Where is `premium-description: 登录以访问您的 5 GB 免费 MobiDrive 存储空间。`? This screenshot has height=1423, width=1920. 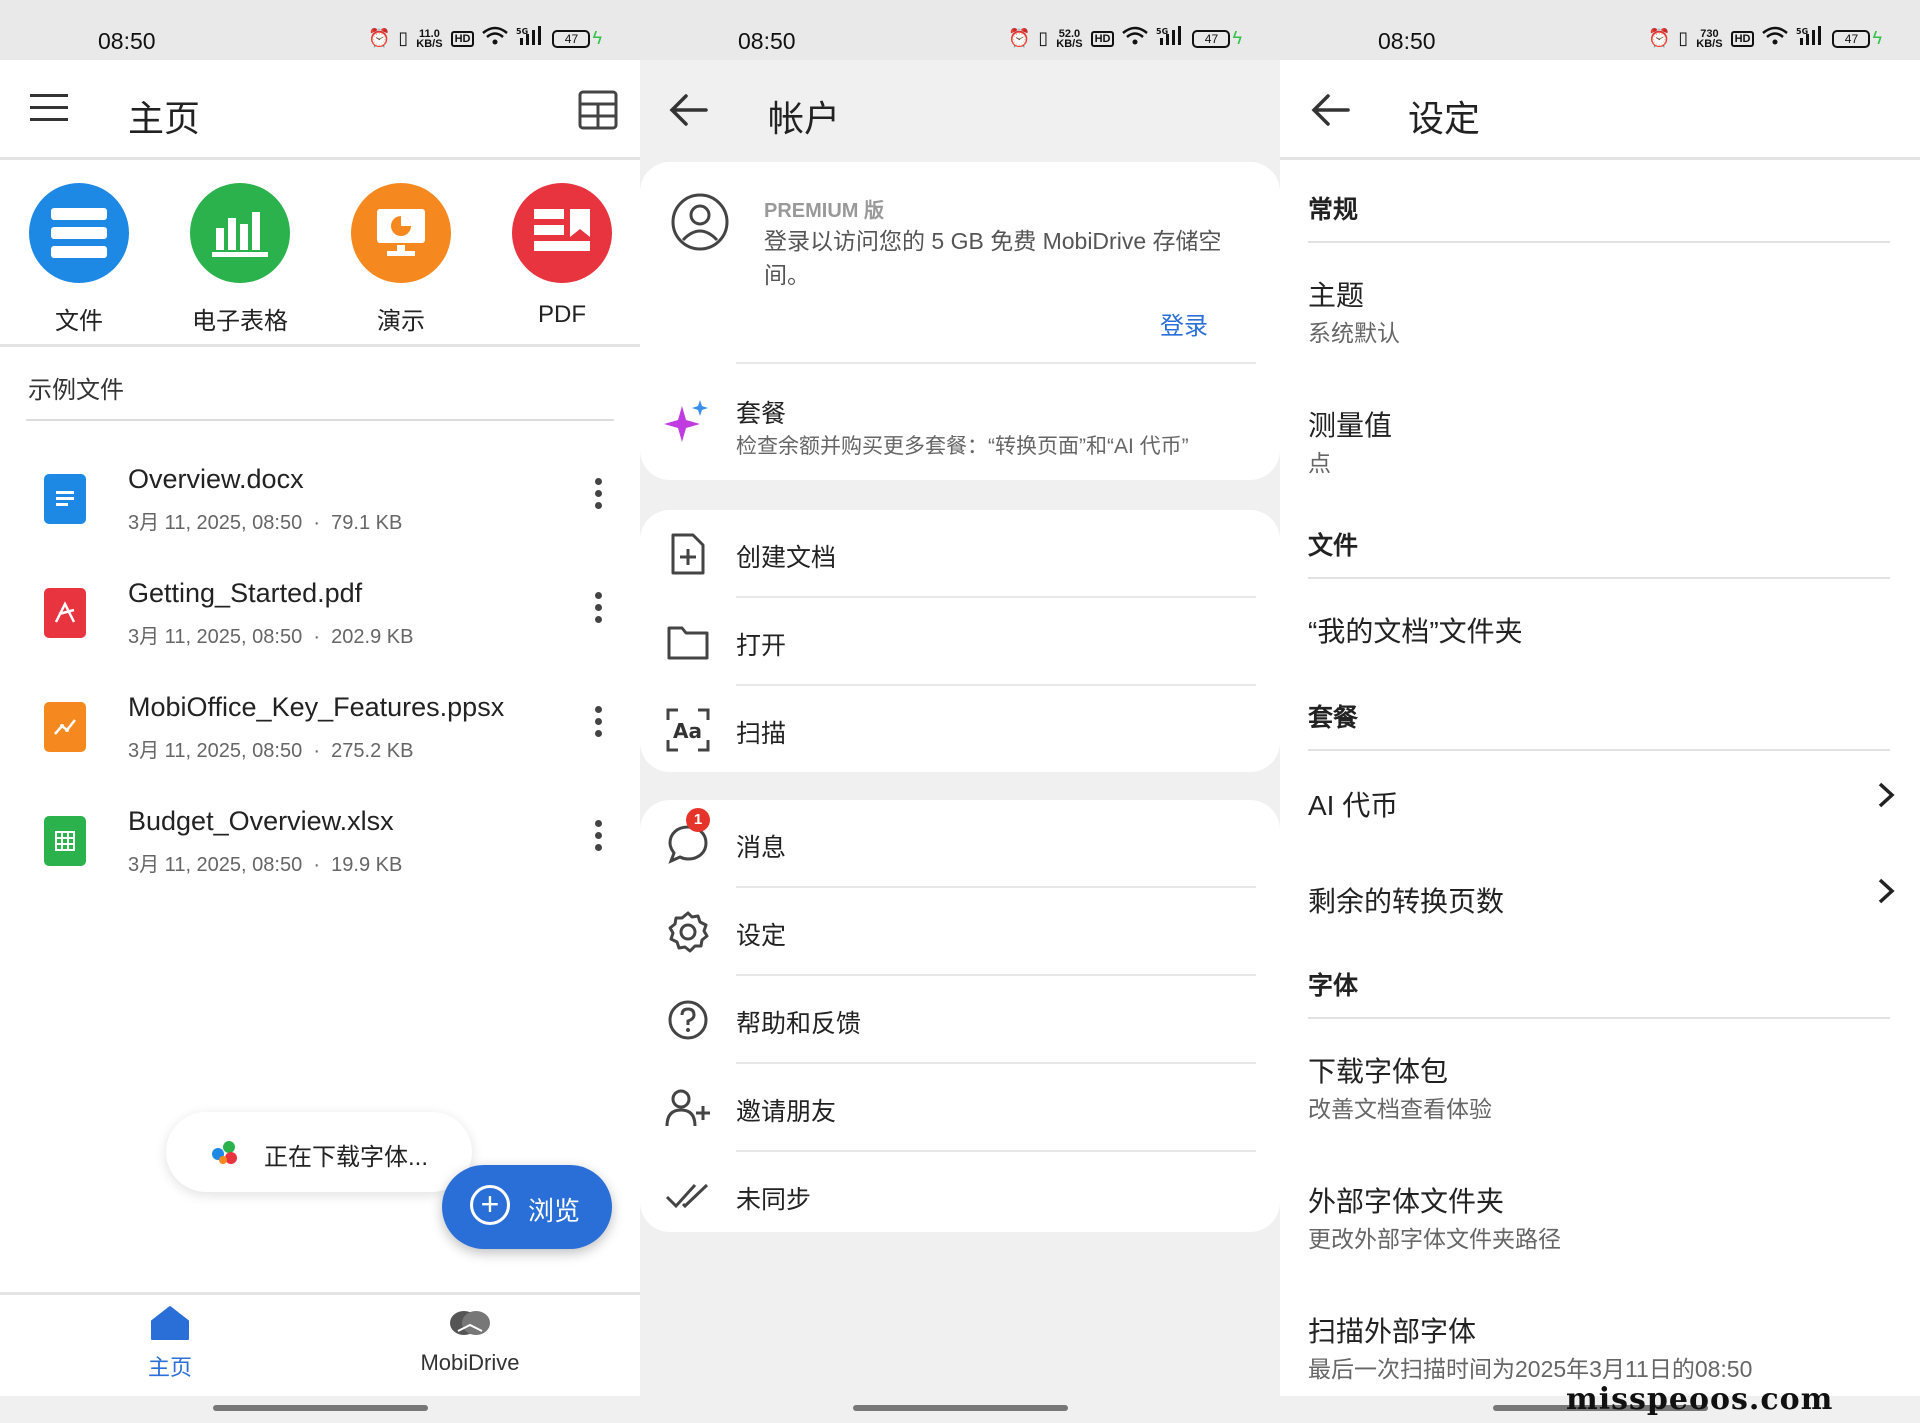 premium-description: 登录以访问您的 5 GB 免费 MobiDrive 存储空间。 is located at coordinates (993, 258).